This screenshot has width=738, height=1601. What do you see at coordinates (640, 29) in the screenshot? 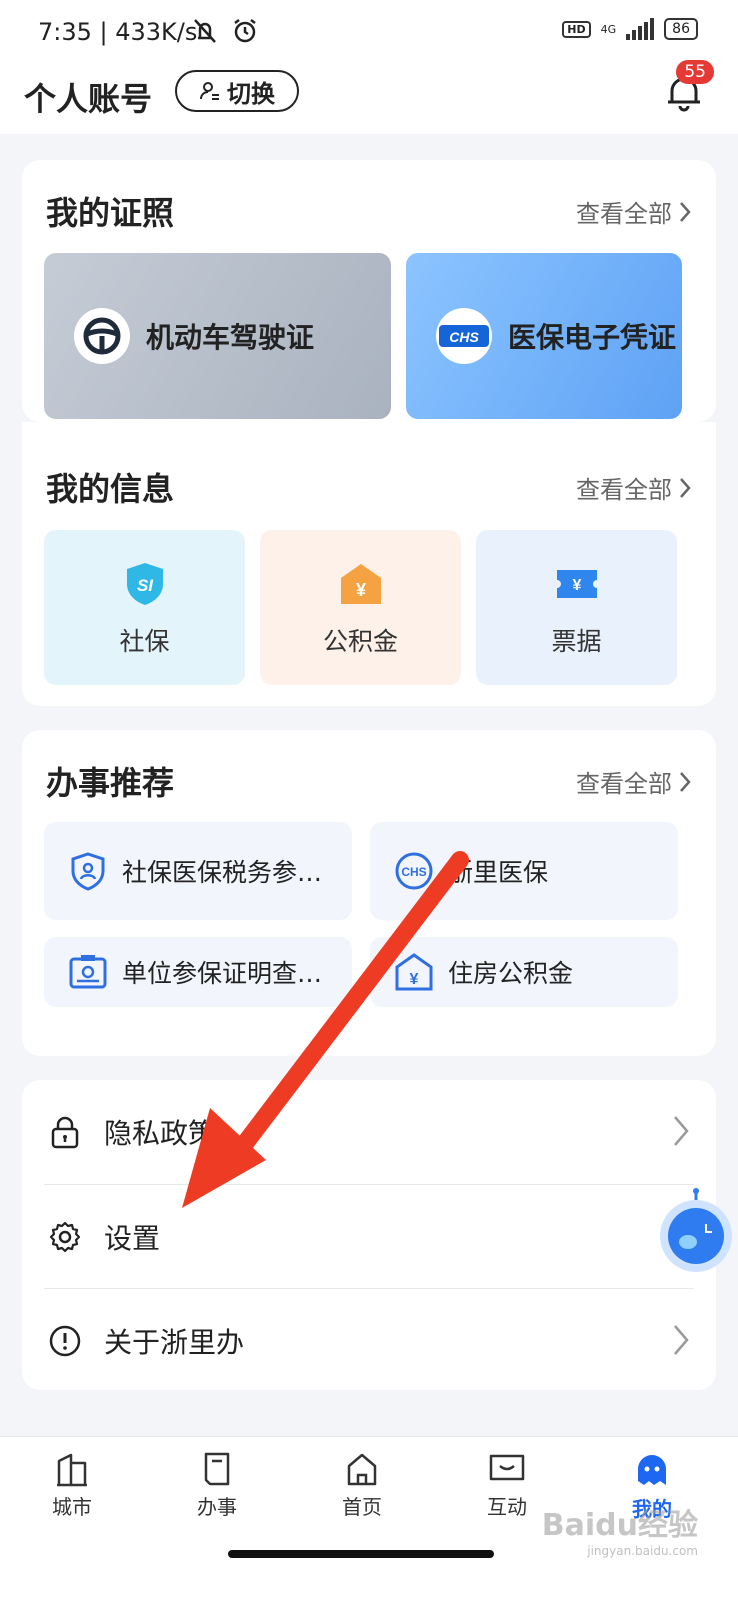
I see `signal-icon` at bounding box center [640, 29].